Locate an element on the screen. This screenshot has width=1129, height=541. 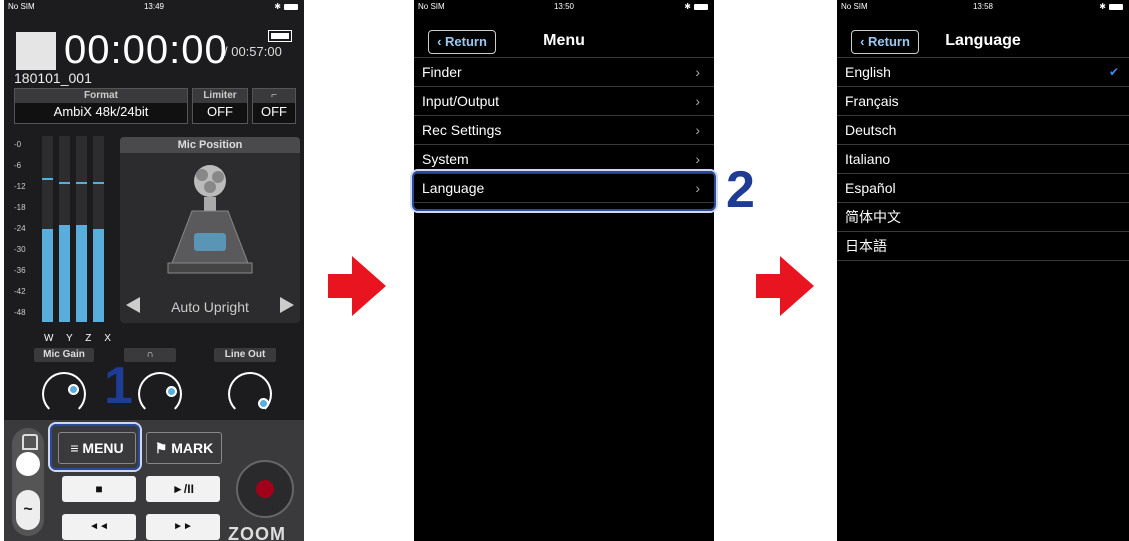
meter-x is located at coordinates (98, 229).